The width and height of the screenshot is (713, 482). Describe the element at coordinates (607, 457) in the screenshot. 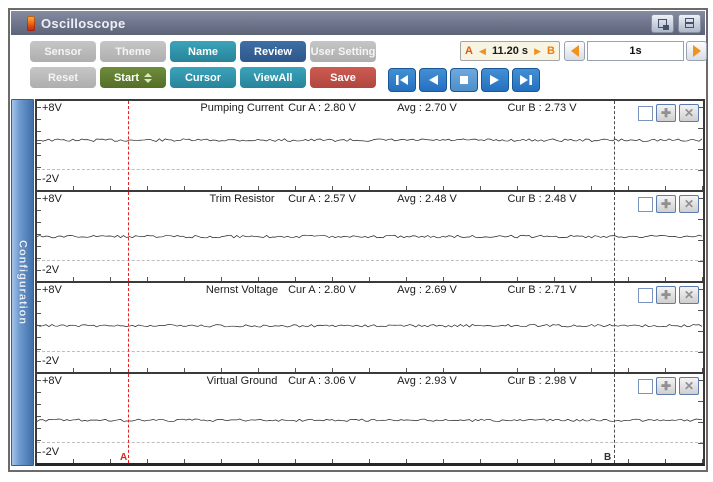

I see `cursor-b-marker: B` at that location.